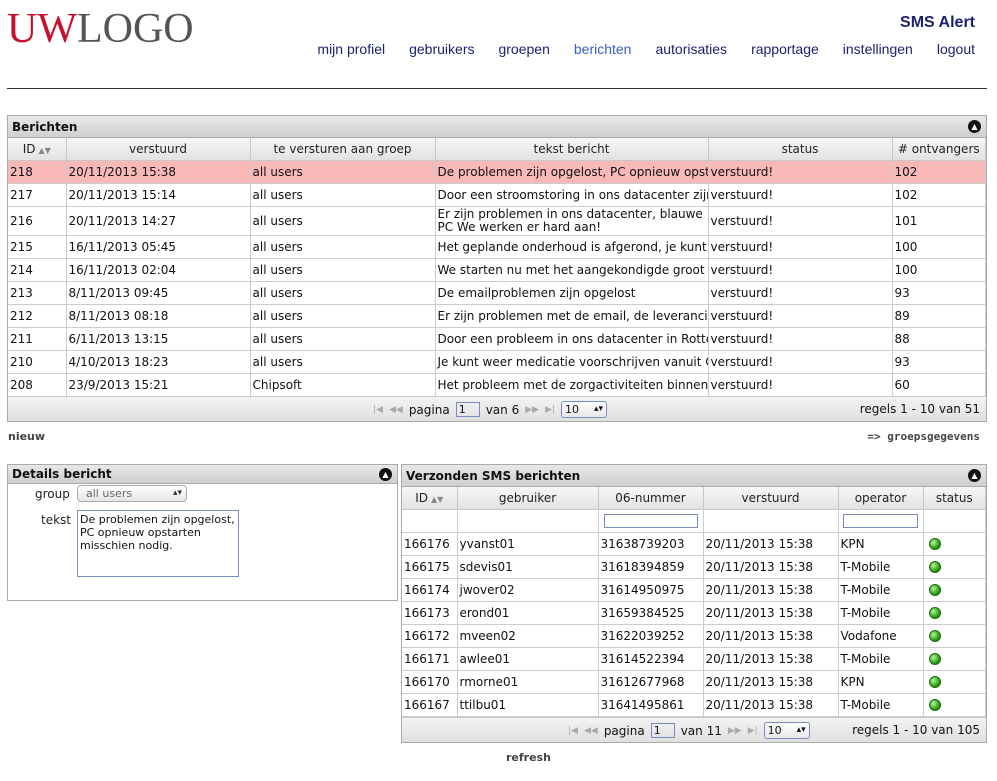 This screenshot has width=997, height=781. I want to click on col-operator: operator, so click(881, 498).